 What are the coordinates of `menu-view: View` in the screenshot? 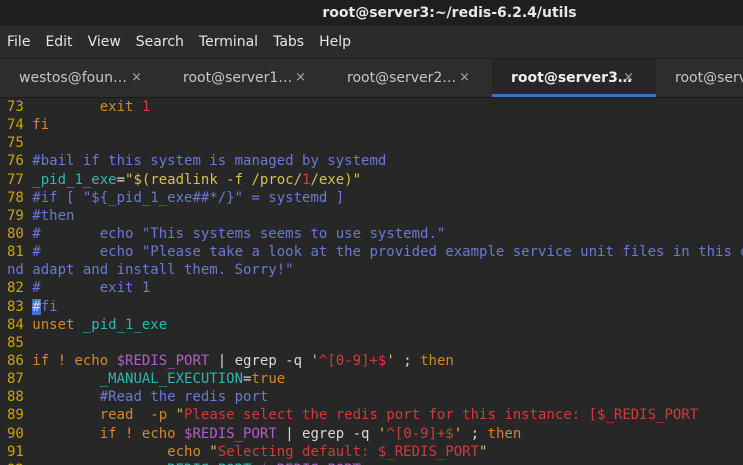 It's located at (105, 42).